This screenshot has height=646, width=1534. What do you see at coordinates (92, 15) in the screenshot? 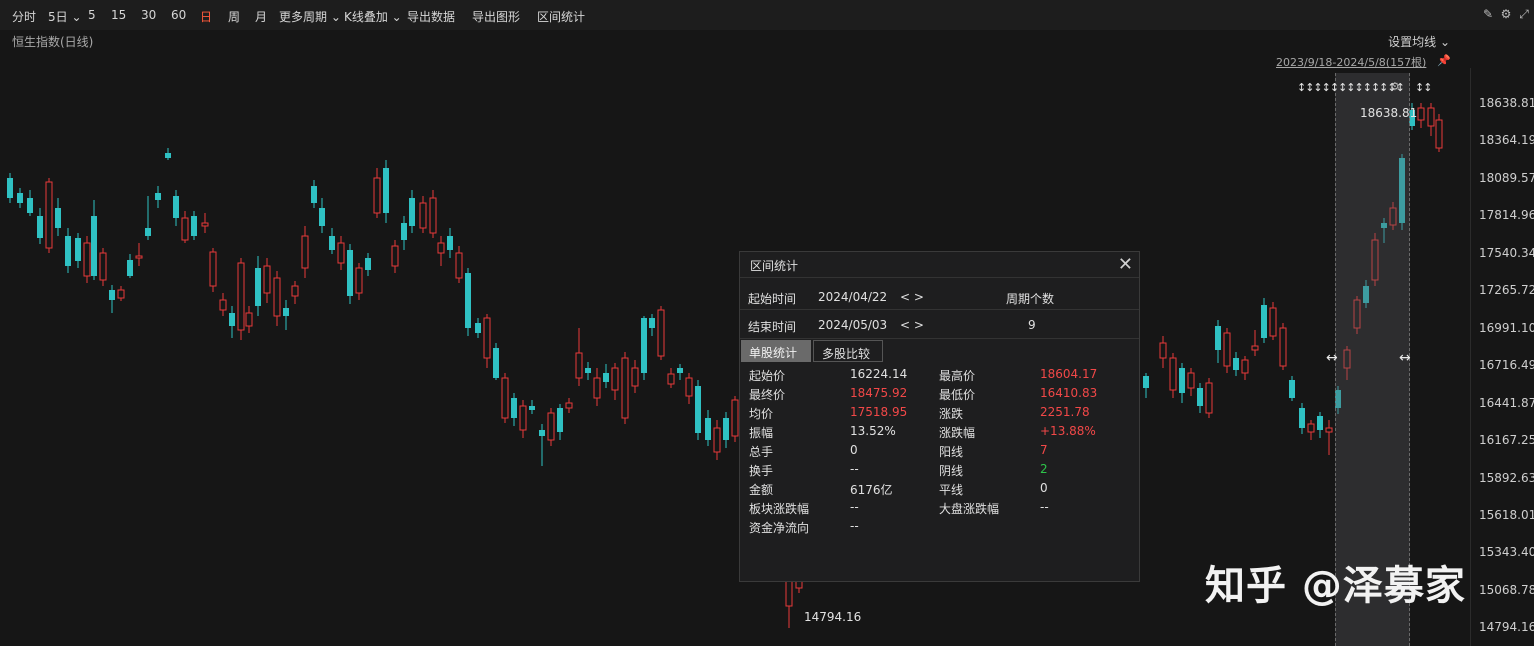
I see `tab-5min: 5` at bounding box center [92, 15].